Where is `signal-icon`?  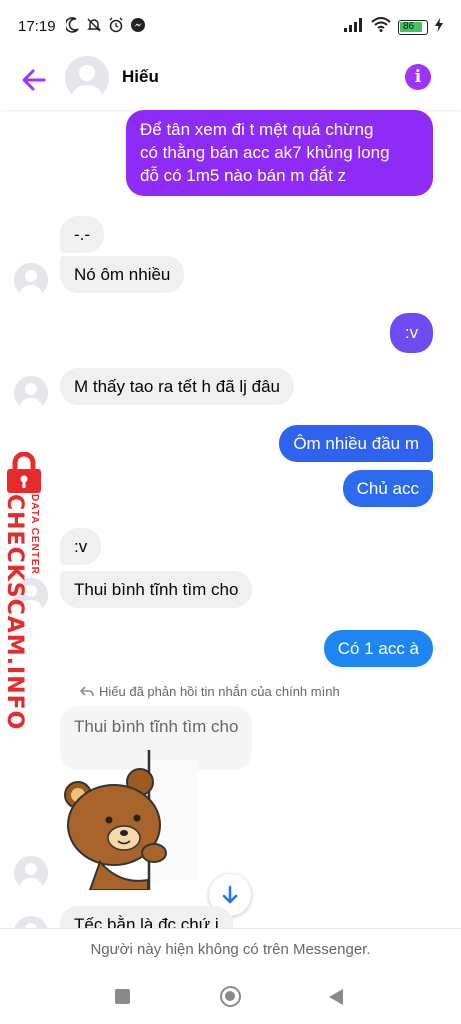 signal-icon is located at coordinates (354, 27).